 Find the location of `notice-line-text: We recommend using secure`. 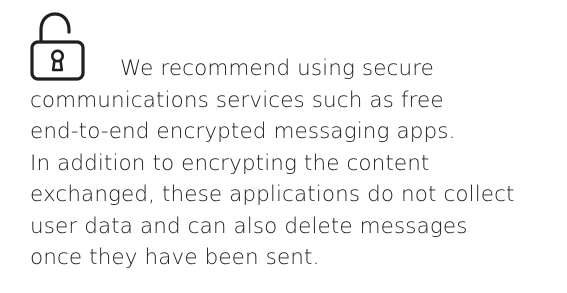

notice-line-text: We recommend using secure is located at coordinates (277, 68).